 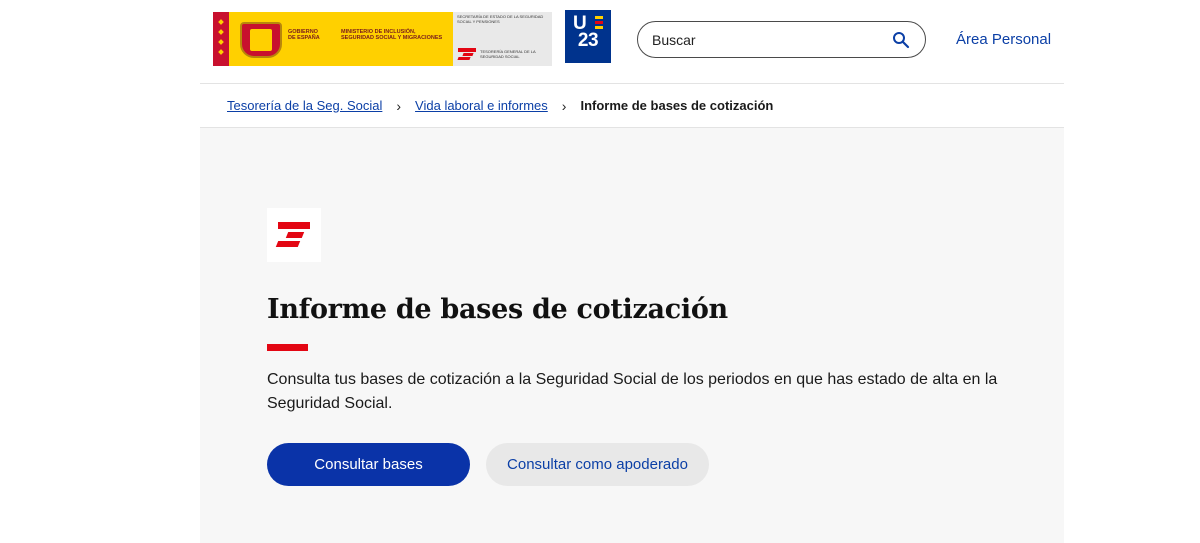 I want to click on breadcrumb-item-vida-laboral: Vida laboral e informes, so click(x=481, y=105).